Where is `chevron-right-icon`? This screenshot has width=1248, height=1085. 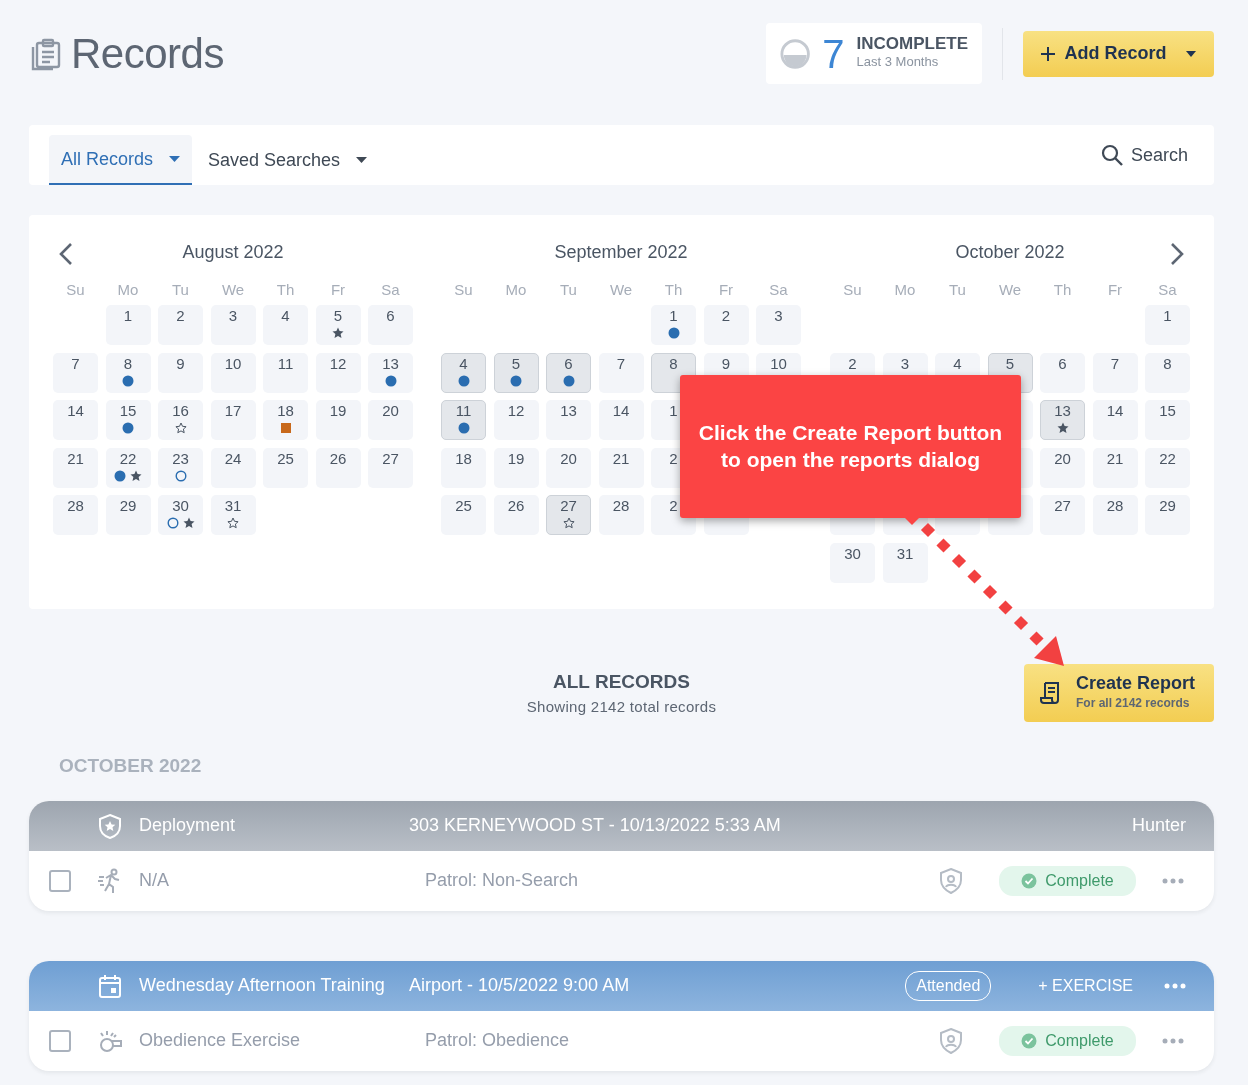 chevron-right-icon is located at coordinates (1177, 253).